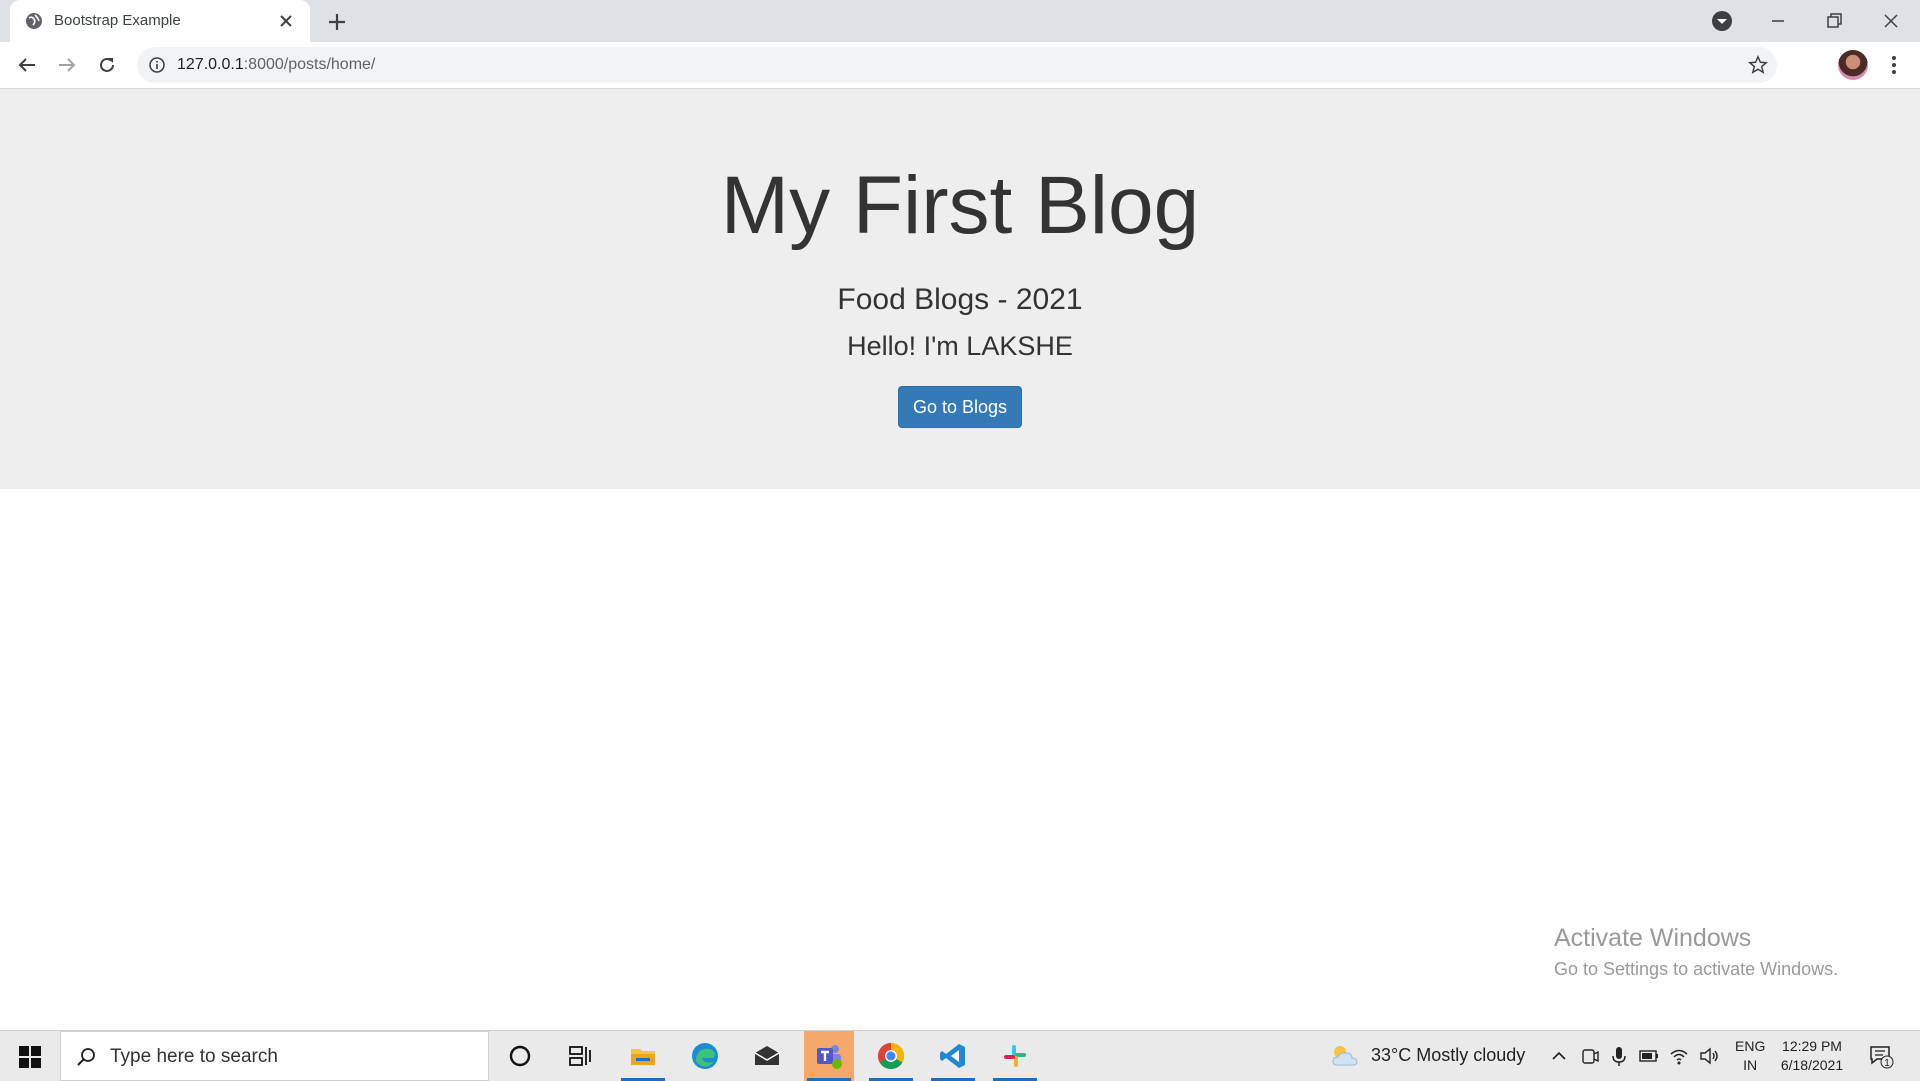 This screenshot has height=1081, width=1920. Describe the element at coordinates (957, 65) in the screenshot. I see `url-omnibox: 127.0.0.1:8000/posts/home/` at that location.